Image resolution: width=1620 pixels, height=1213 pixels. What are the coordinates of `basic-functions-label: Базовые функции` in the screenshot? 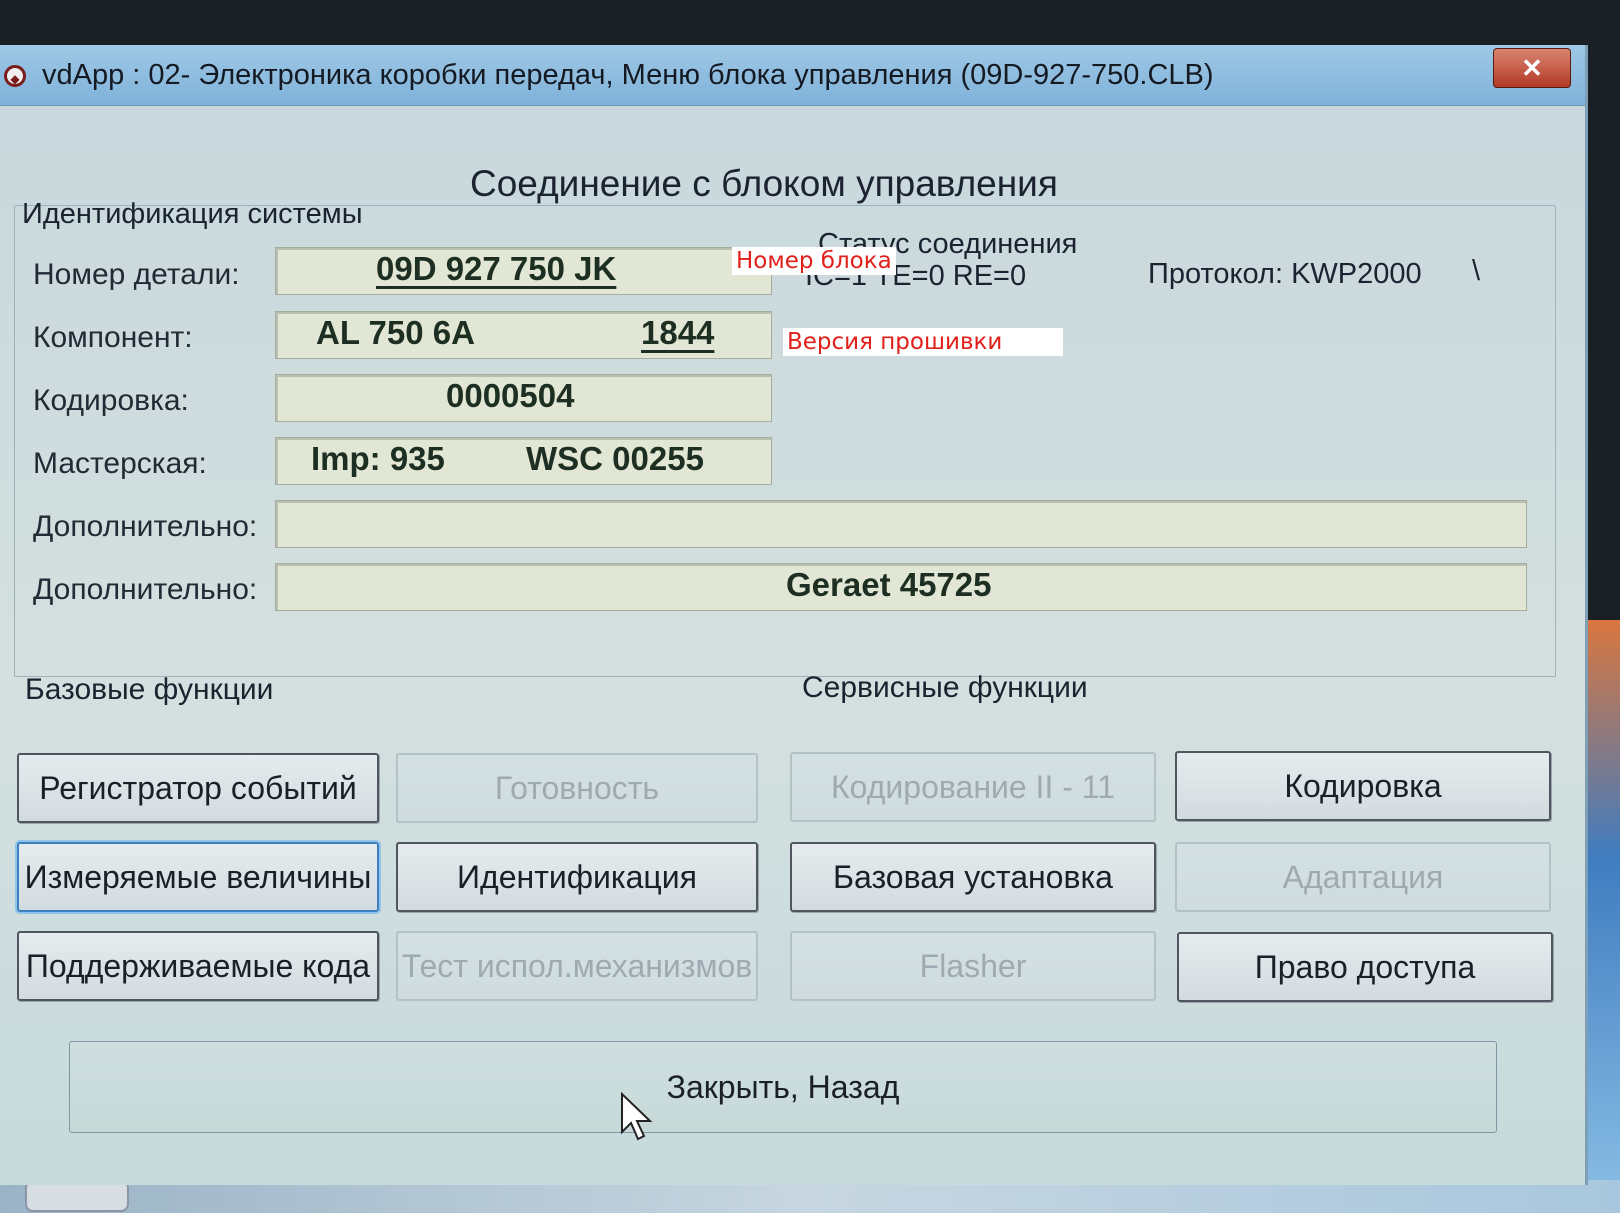 It's located at (149, 689).